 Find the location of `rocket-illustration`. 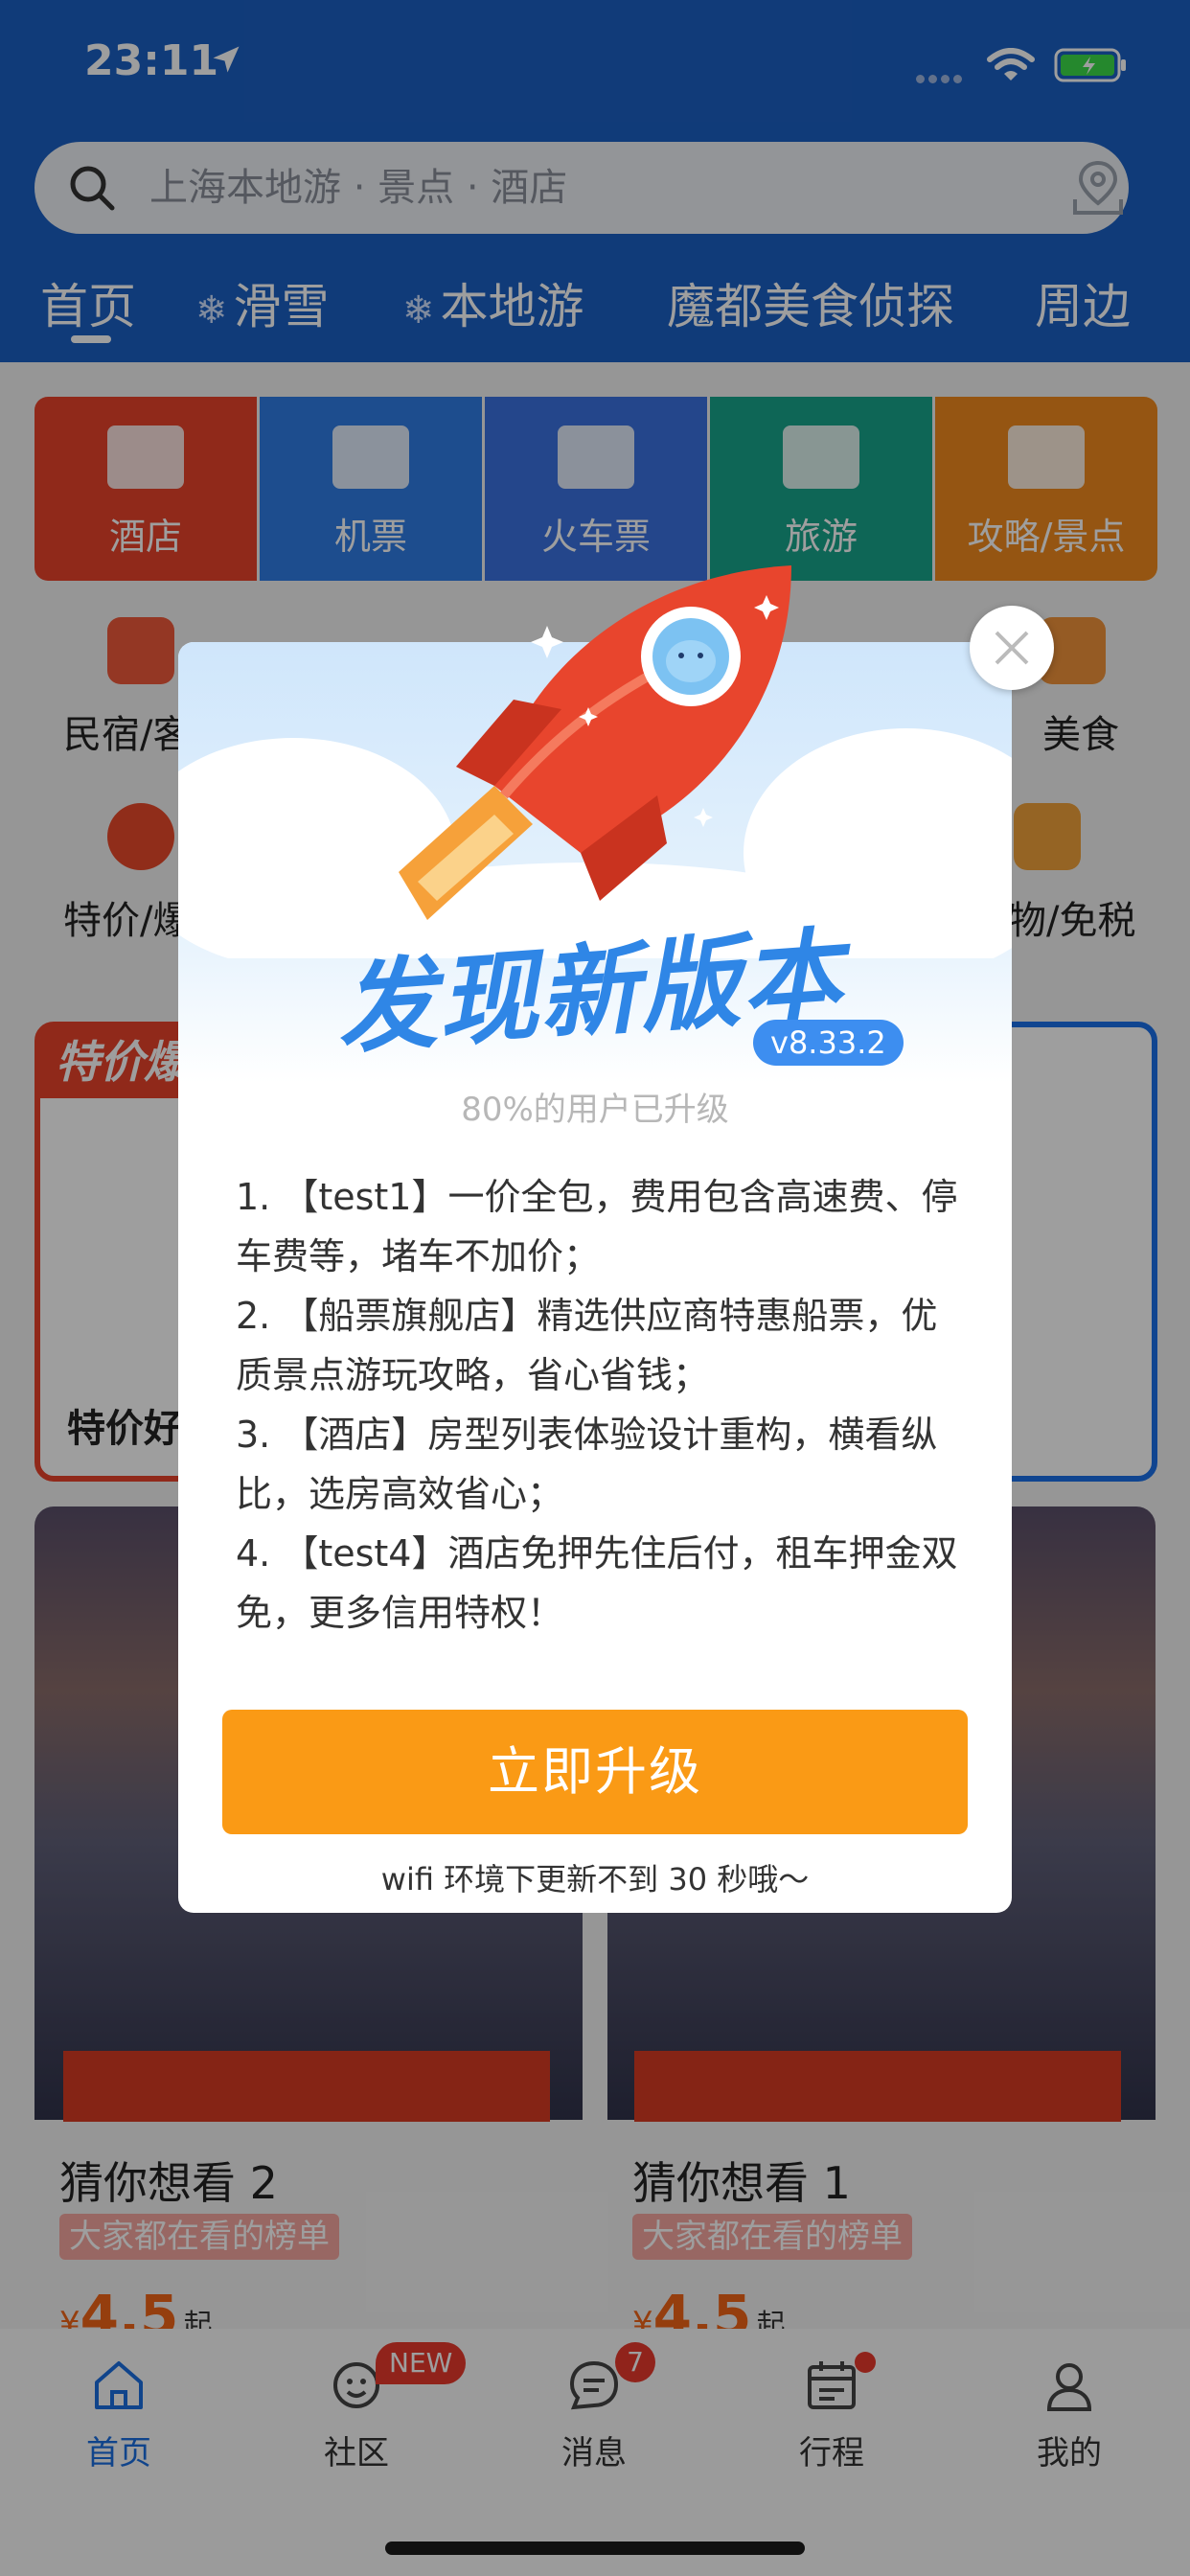

rocket-illustration is located at coordinates (595, 761).